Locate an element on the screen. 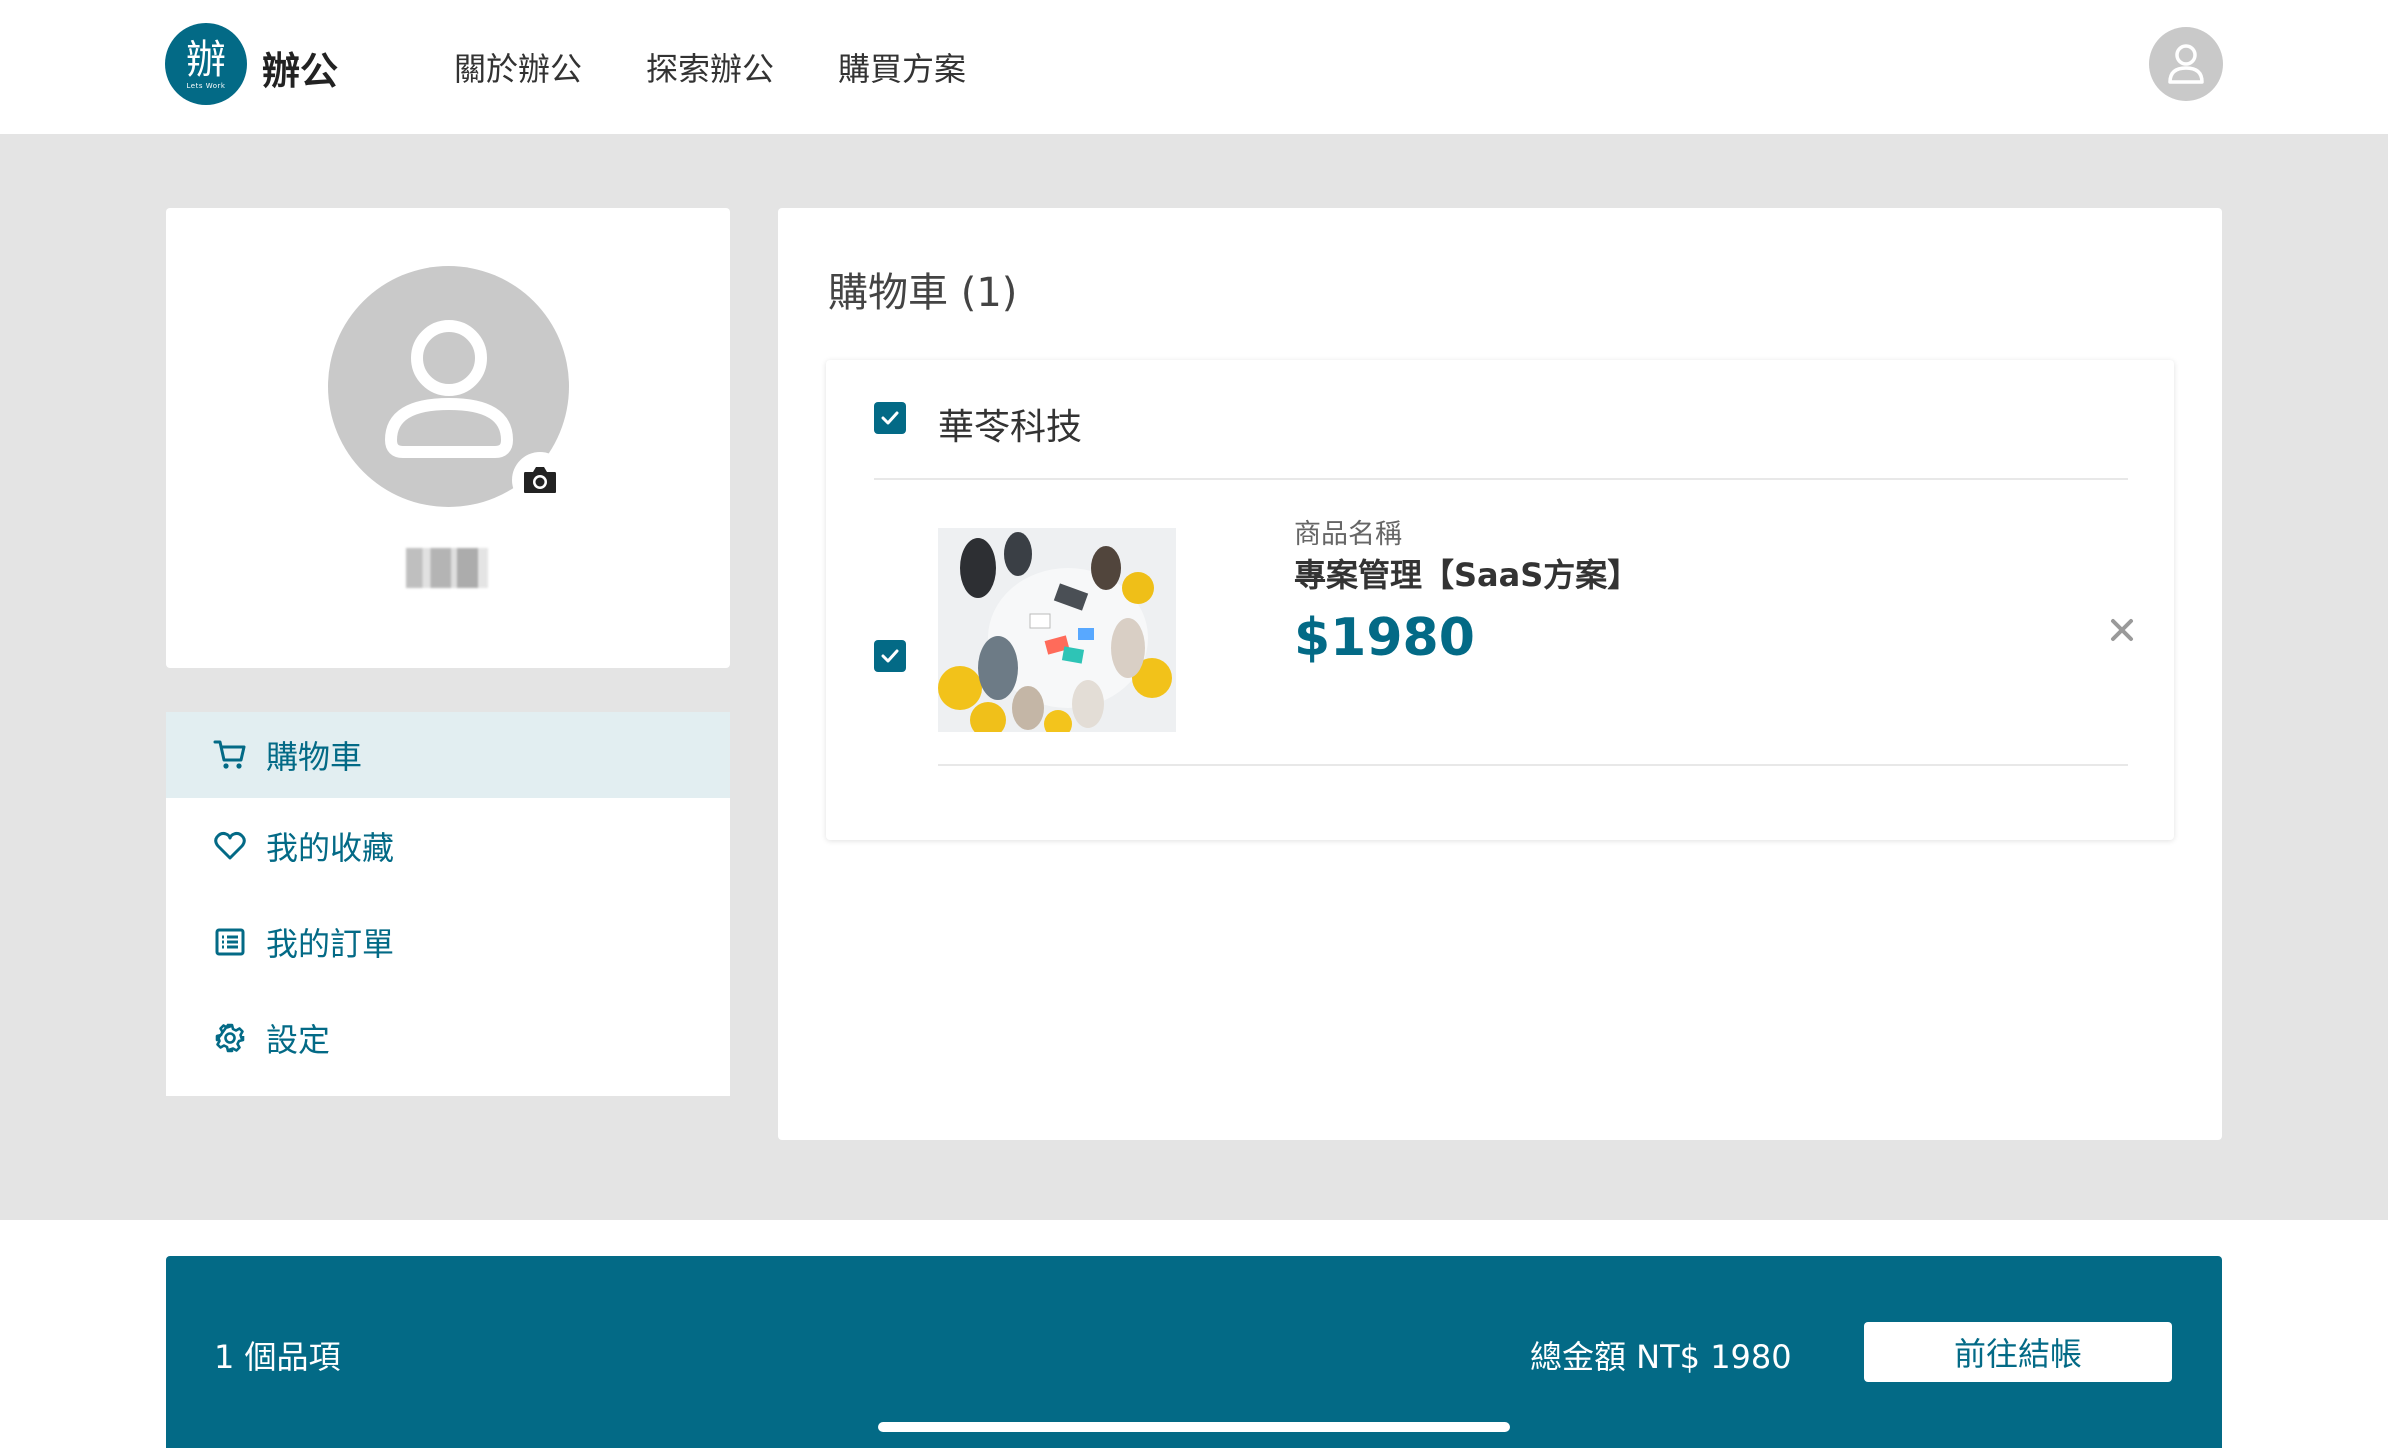 This screenshot has height=1448, width=2388. menu-item-label: 設定 is located at coordinates (298, 1040).